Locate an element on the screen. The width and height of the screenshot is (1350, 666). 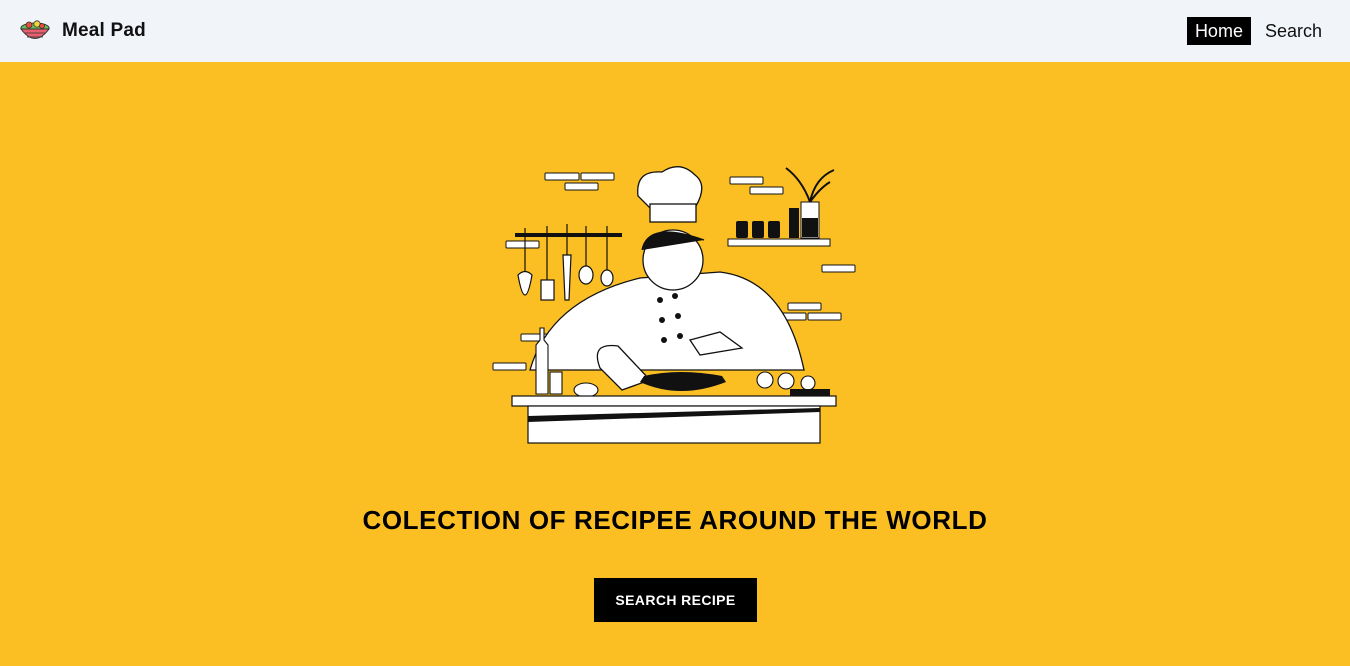
salad-bowl-icon is located at coordinates (35, 29).